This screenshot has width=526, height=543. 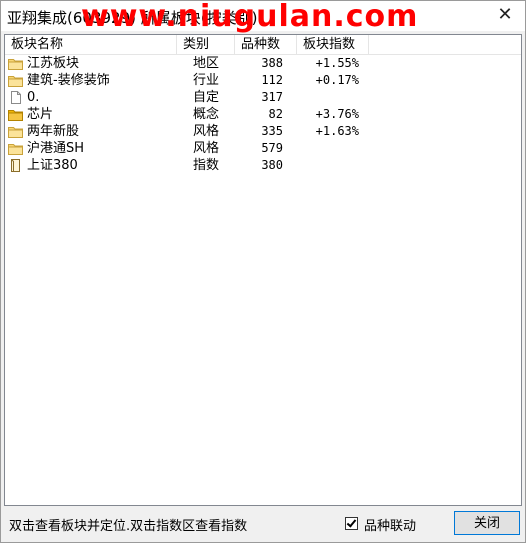 I want to click on row-name: 沪港通SH, so click(x=56, y=148).